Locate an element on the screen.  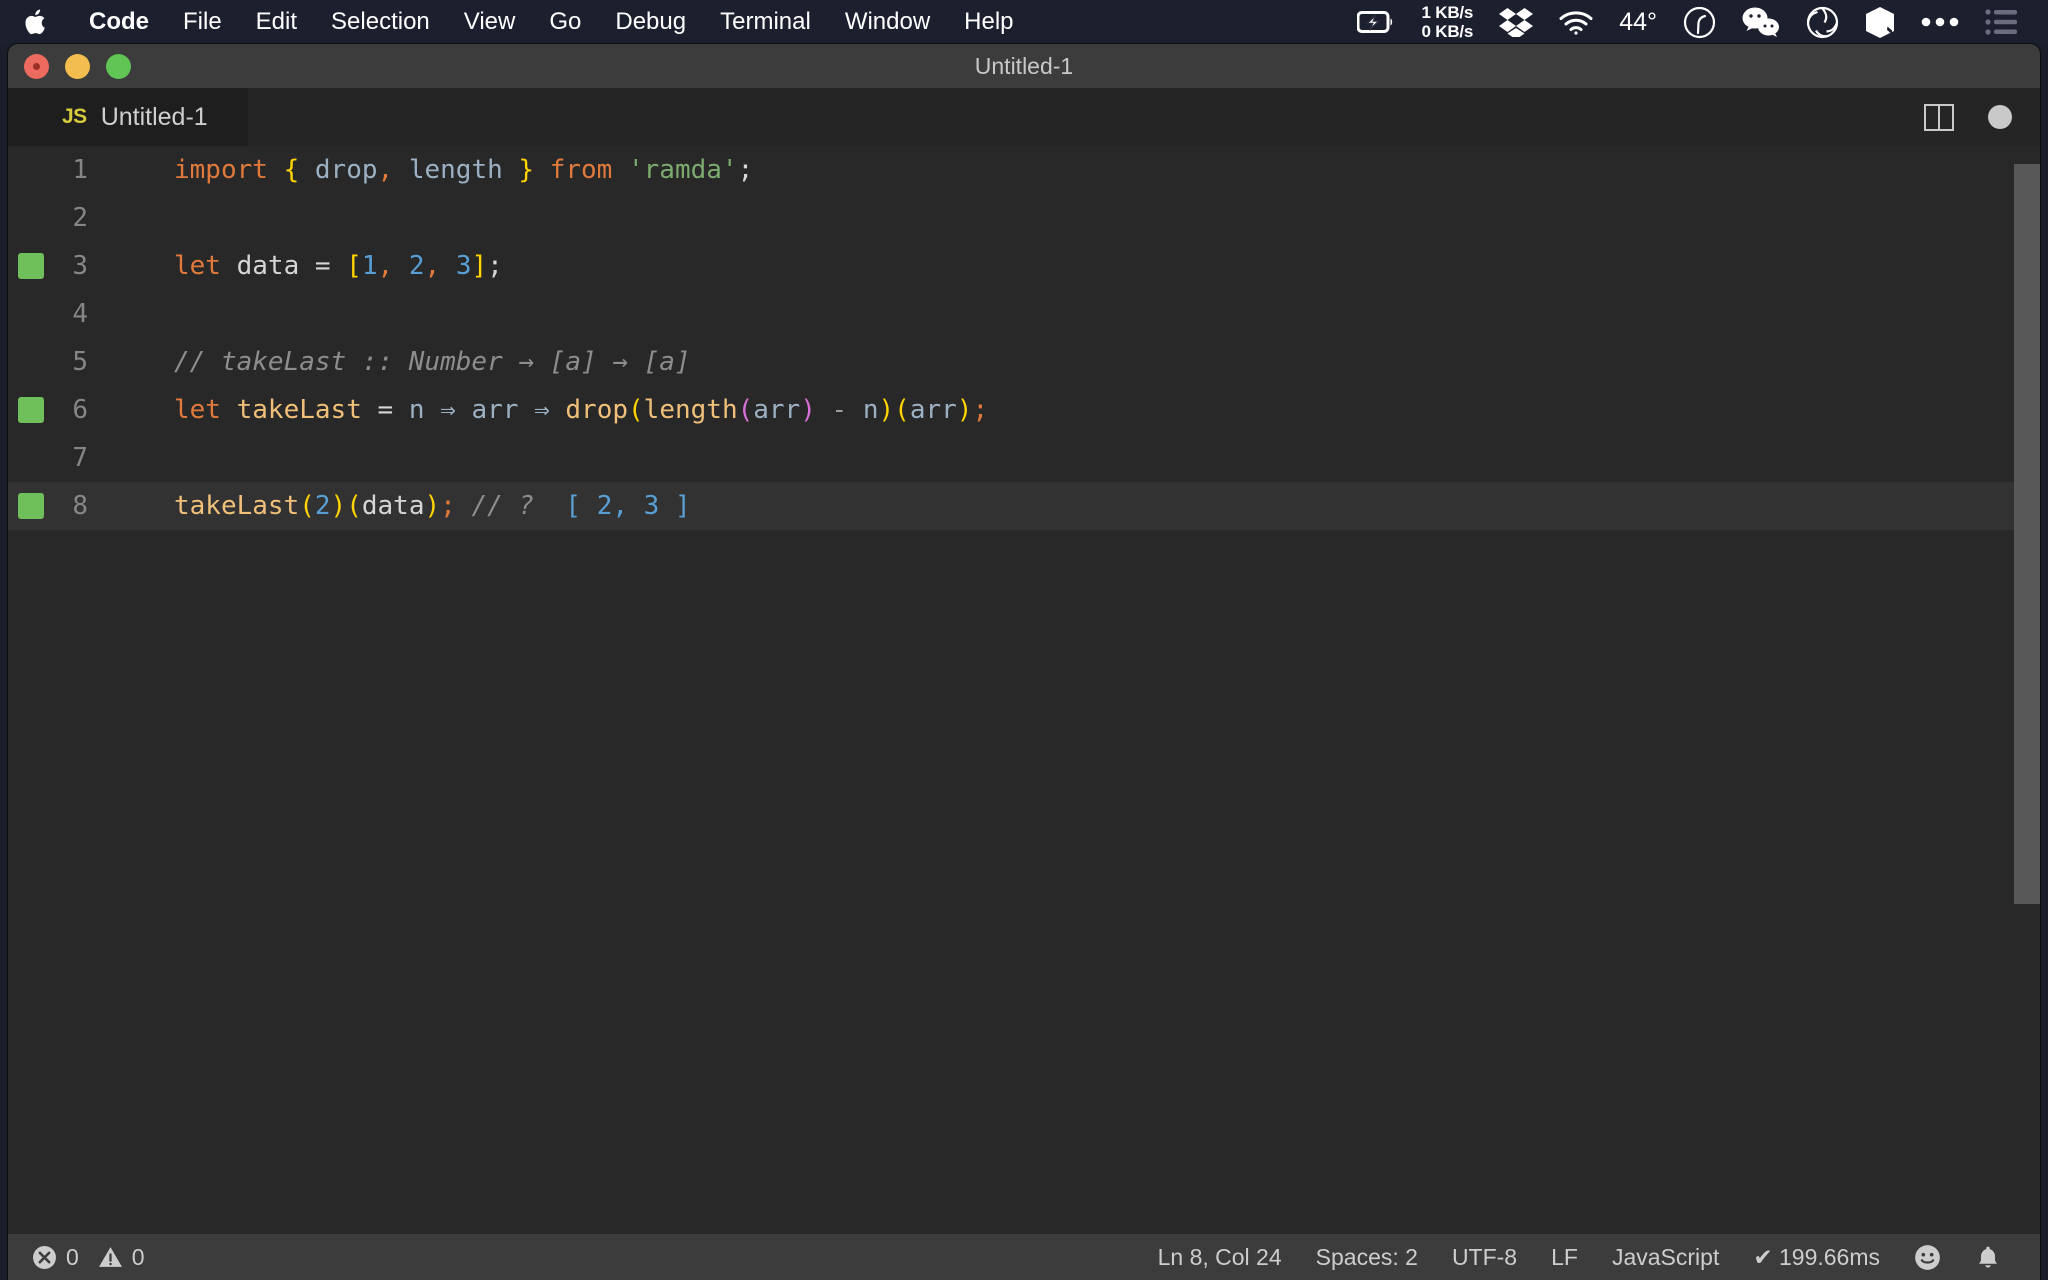
wifi-icon is located at coordinates (1576, 22).